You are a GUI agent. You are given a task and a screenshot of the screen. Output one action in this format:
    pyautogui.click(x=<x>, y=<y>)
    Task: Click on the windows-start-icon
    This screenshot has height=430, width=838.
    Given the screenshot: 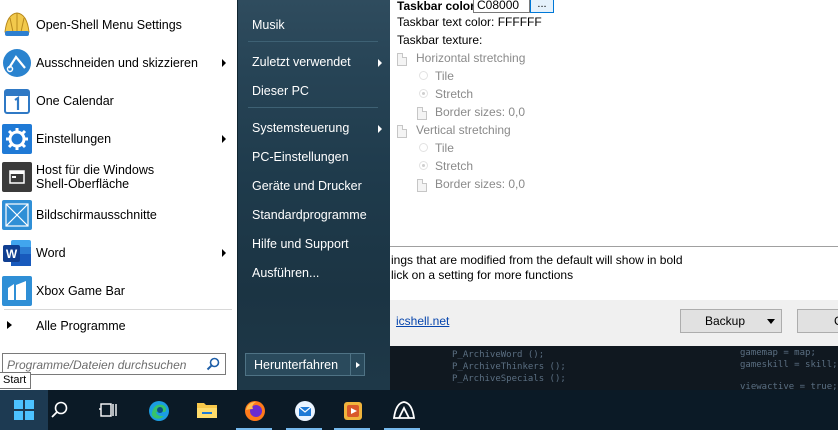 What is the action you would take?
    pyautogui.click(x=24, y=410)
    